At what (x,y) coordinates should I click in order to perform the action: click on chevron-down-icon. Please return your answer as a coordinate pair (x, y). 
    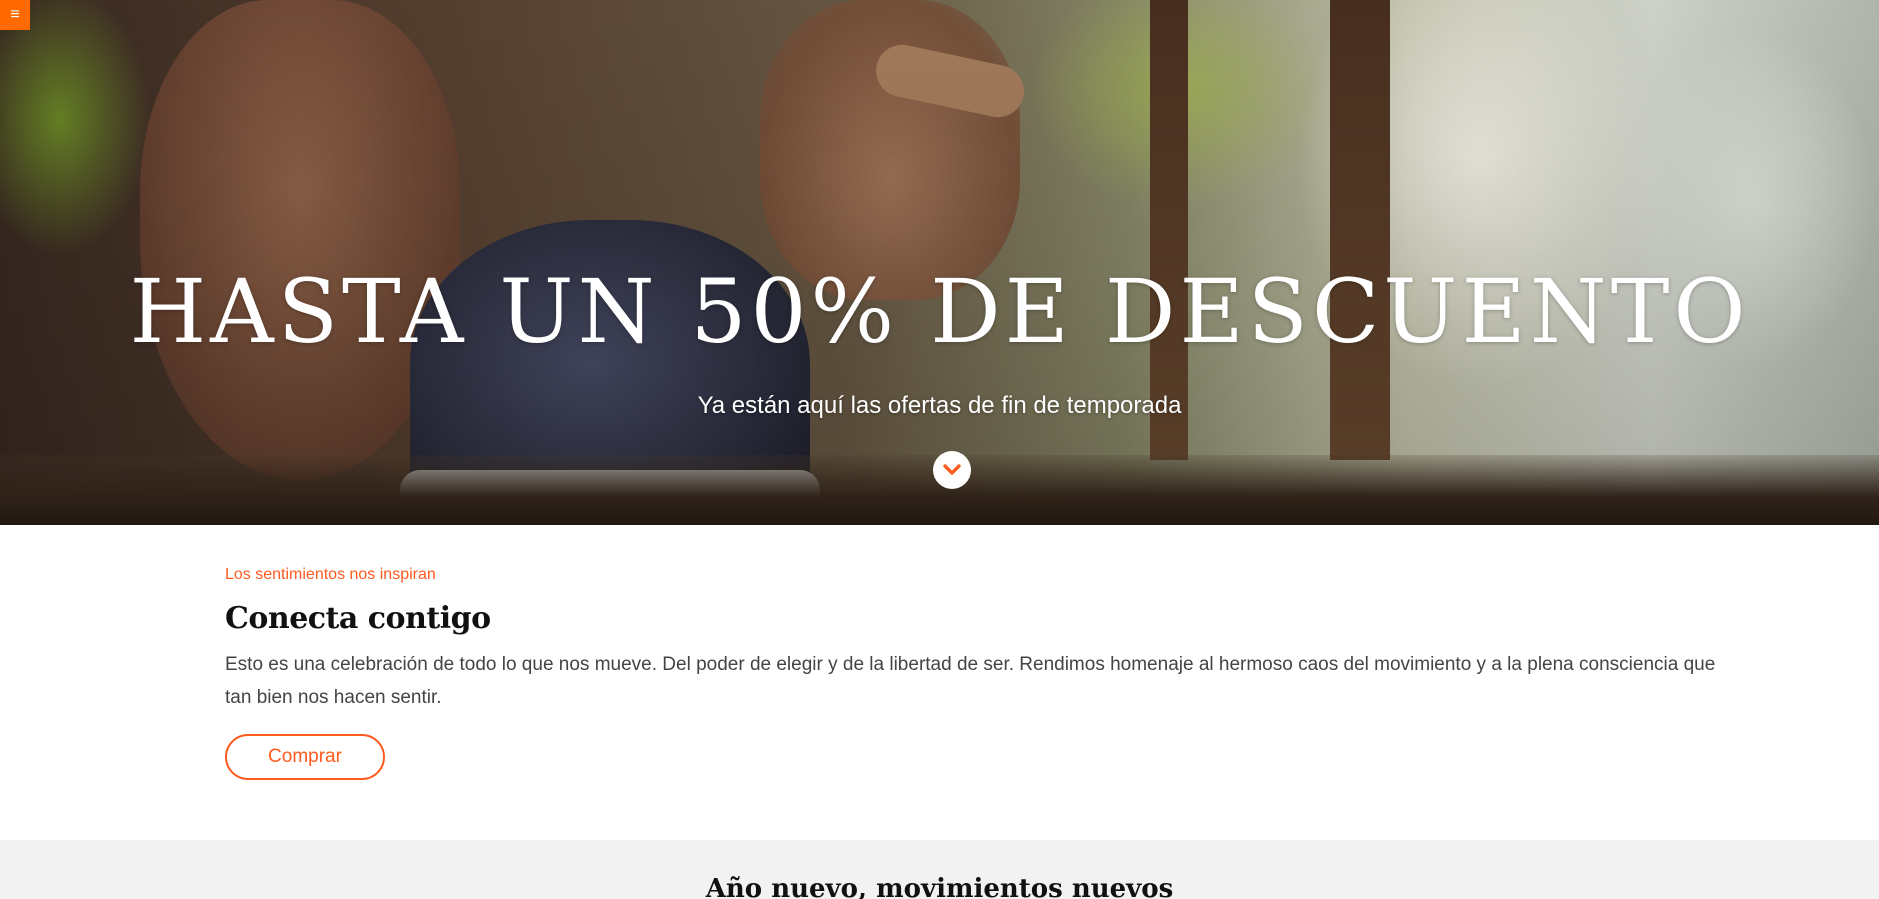
    Looking at the image, I should click on (952, 469).